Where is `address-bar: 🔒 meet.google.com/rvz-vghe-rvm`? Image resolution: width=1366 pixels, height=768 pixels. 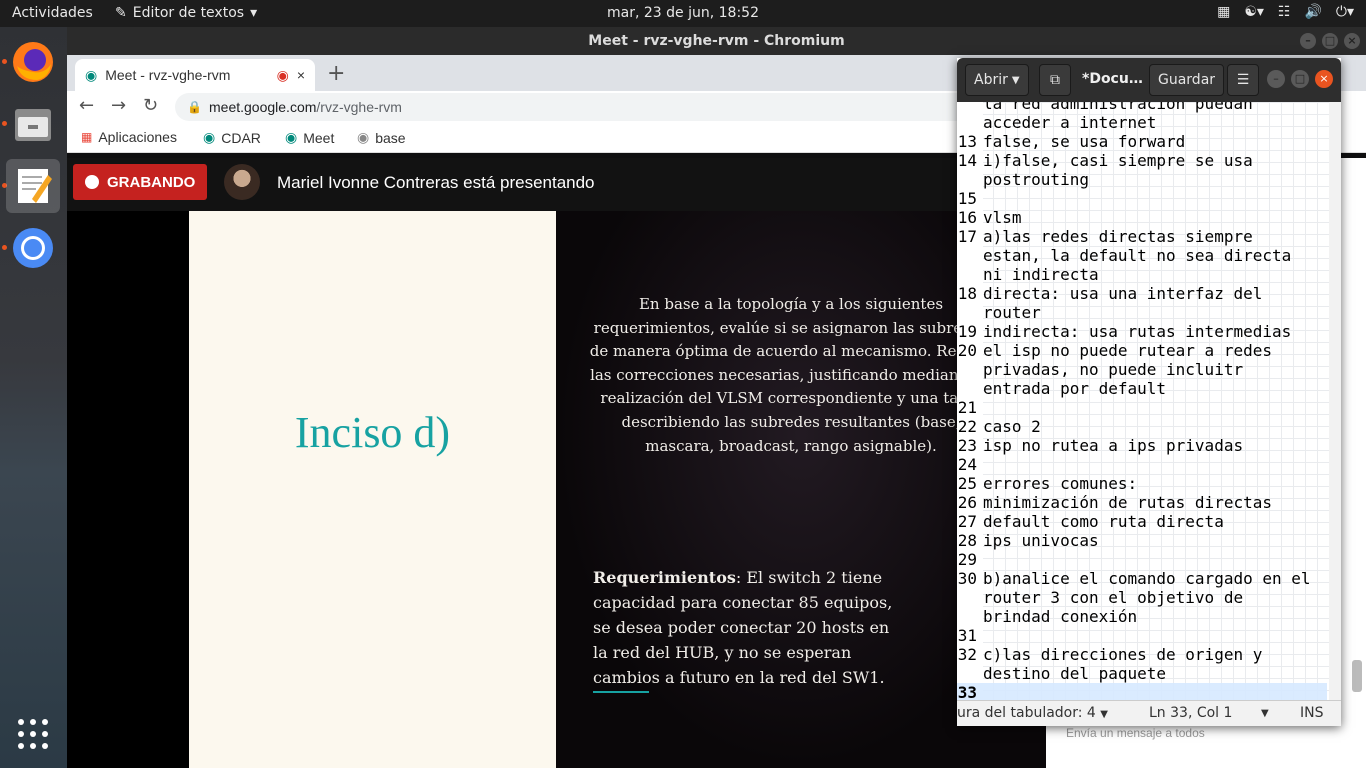 address-bar: 🔒 meet.google.com/rvz-vghe-rvm is located at coordinates (625, 107).